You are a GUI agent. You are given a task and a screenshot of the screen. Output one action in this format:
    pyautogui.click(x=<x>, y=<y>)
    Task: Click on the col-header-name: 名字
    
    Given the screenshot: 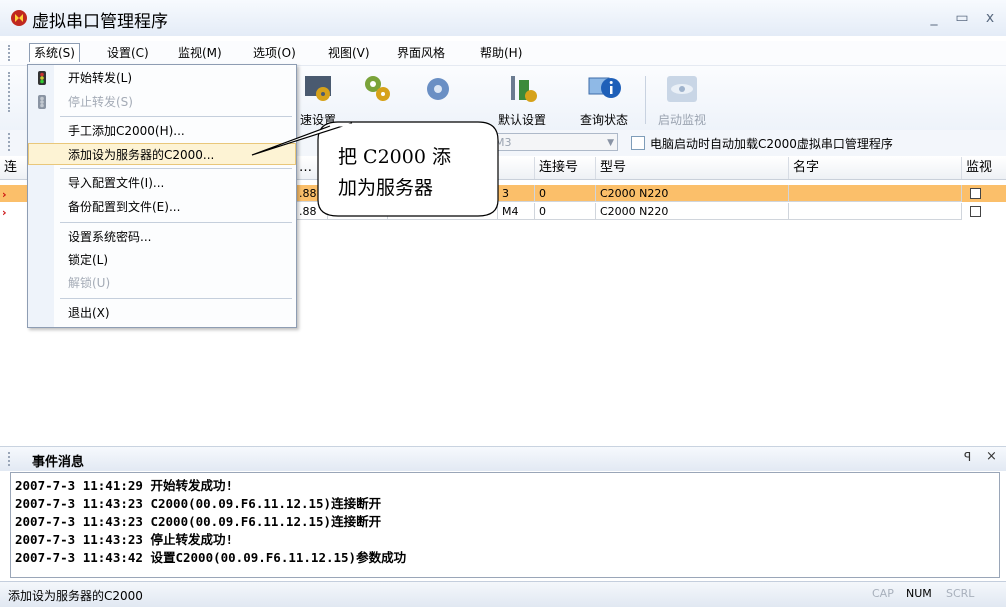 What is the action you would take?
    pyautogui.click(x=875, y=168)
    